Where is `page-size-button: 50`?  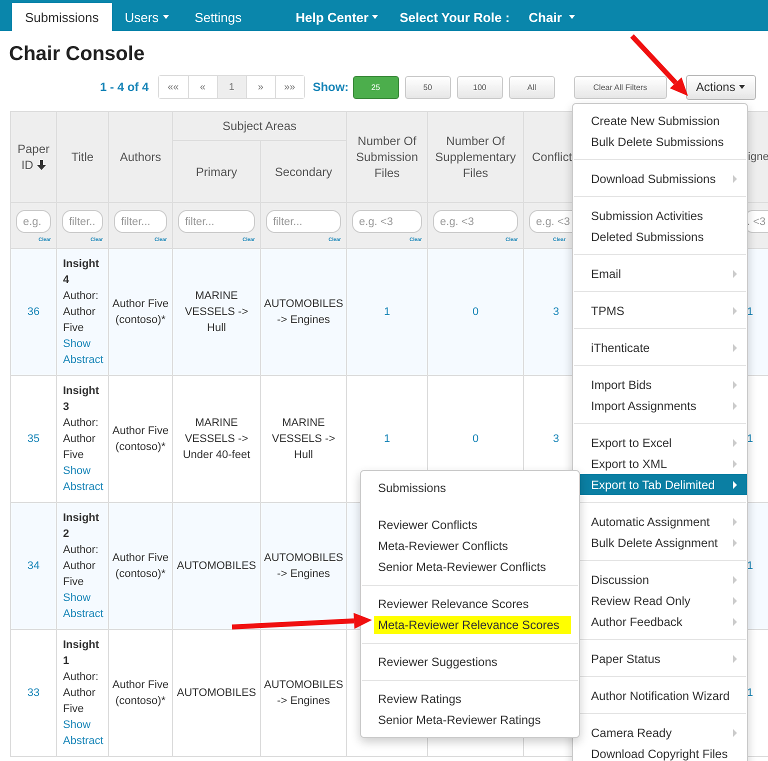
page-size-button: 50 is located at coordinates (427, 87).